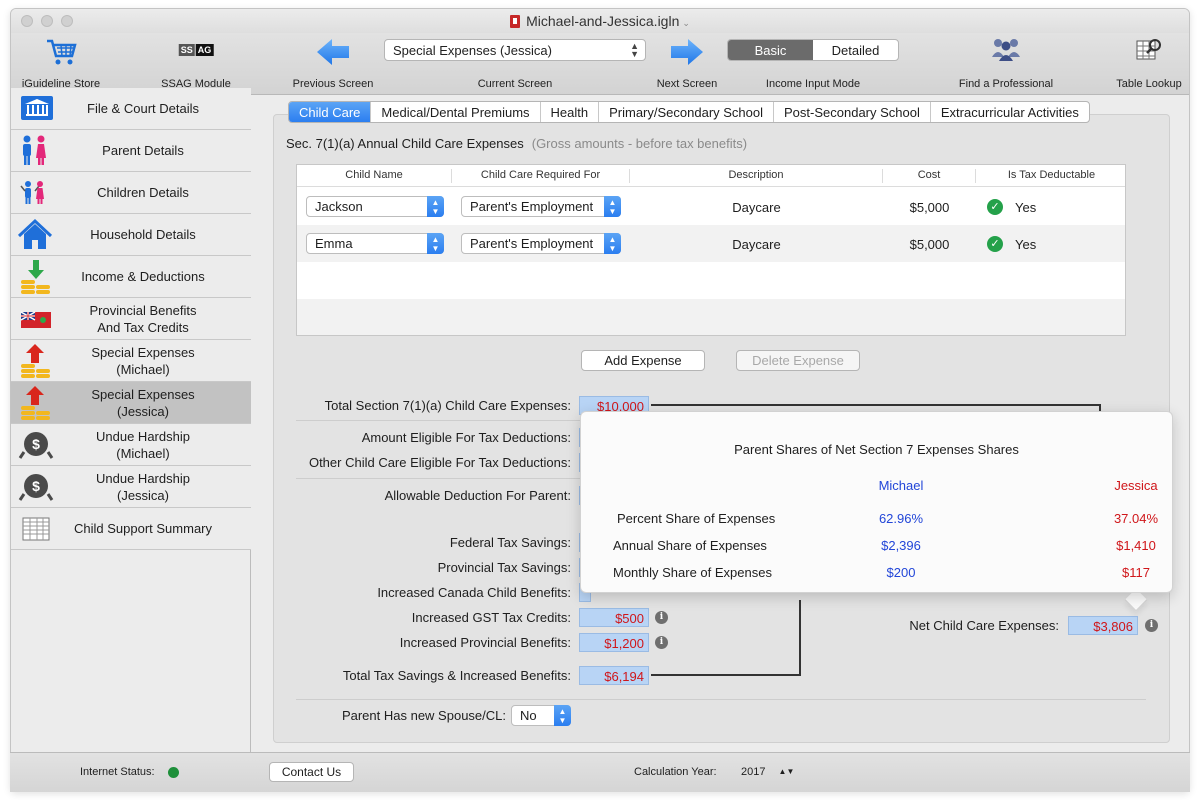 The width and height of the screenshot is (1200, 800). What do you see at coordinates (374, 176) in the screenshot?
I see `column-header-child-name: Child Name` at bounding box center [374, 176].